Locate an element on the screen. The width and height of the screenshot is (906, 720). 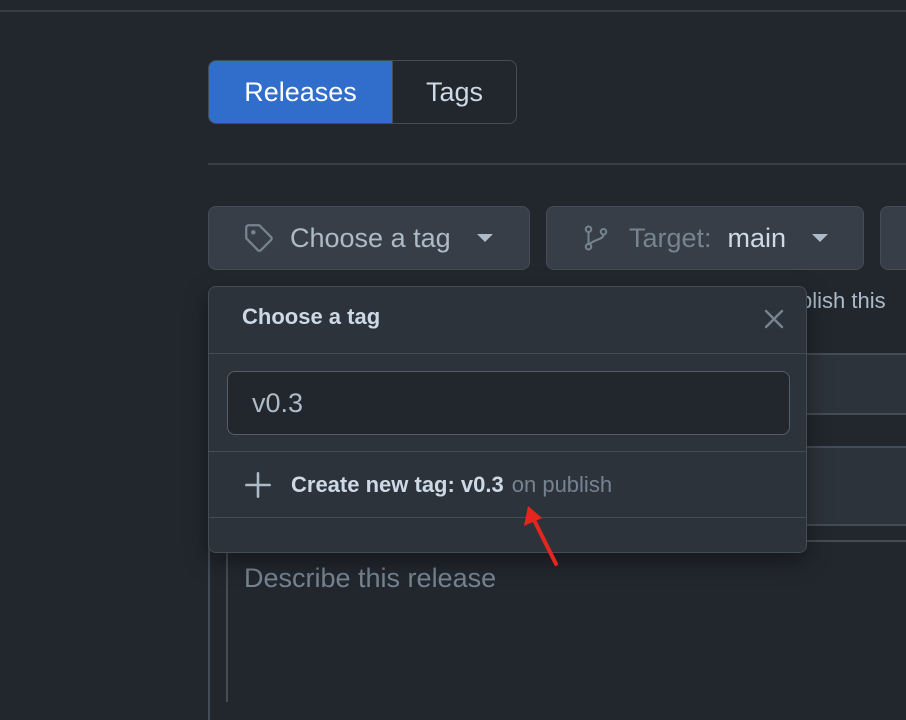
divider is located at coordinates (507, 517).